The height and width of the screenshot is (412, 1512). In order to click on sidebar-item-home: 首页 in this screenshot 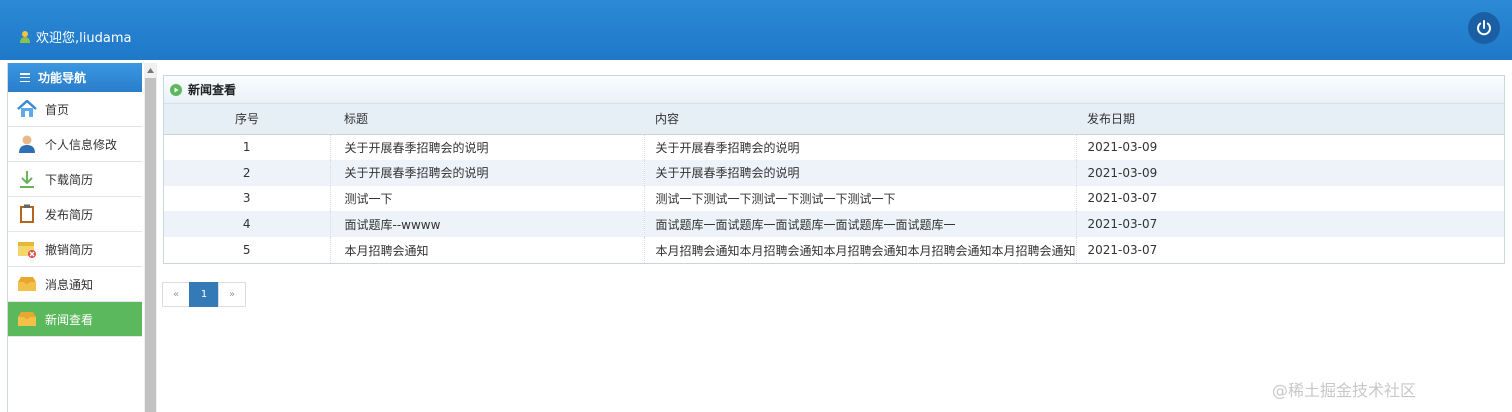, I will do `click(75, 109)`.